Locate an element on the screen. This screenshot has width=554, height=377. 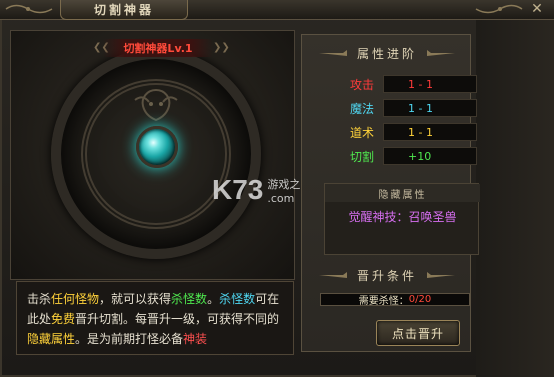
wing-right-icon: ❯❯ is located at coordinates (221, 47).